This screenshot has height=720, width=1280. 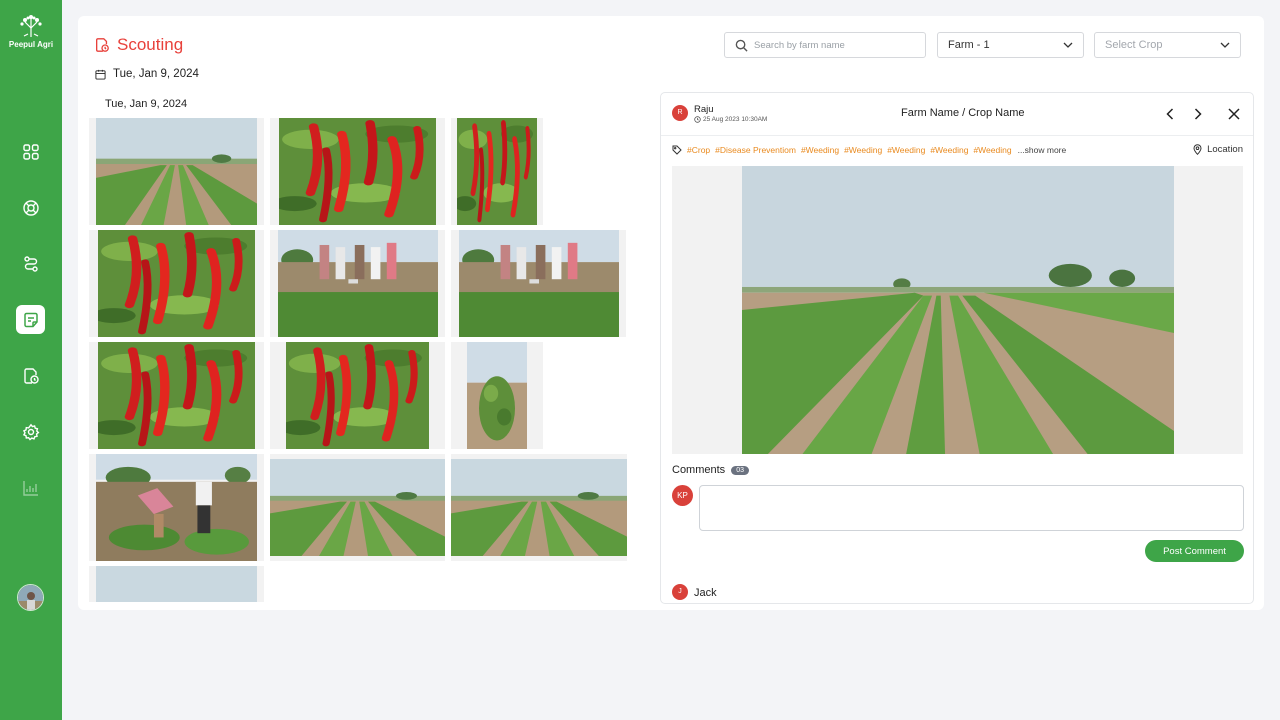 What do you see at coordinates (680, 592) in the screenshot?
I see `comment-author-avatar: J` at bounding box center [680, 592].